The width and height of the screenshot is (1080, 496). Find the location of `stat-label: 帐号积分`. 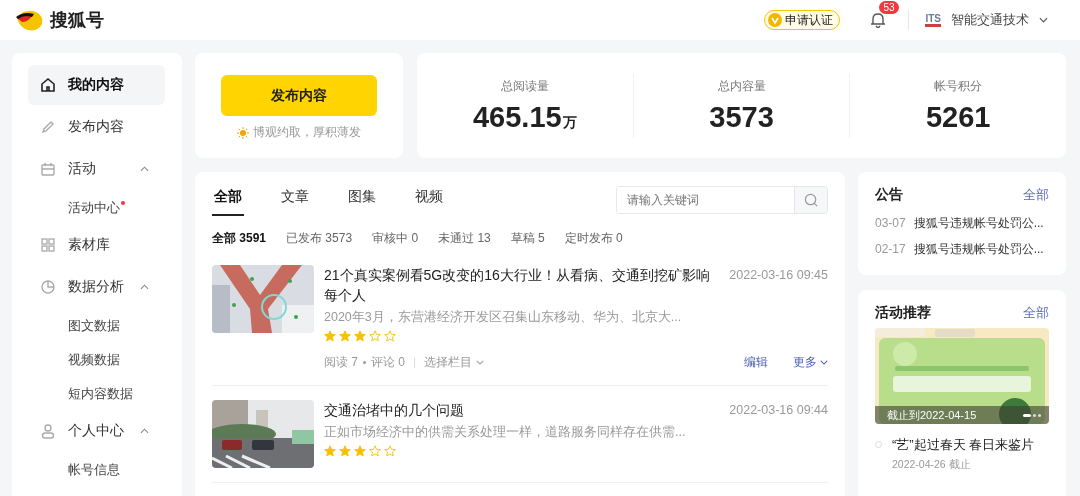

stat-label: 帐号积分 is located at coordinates (958, 86).